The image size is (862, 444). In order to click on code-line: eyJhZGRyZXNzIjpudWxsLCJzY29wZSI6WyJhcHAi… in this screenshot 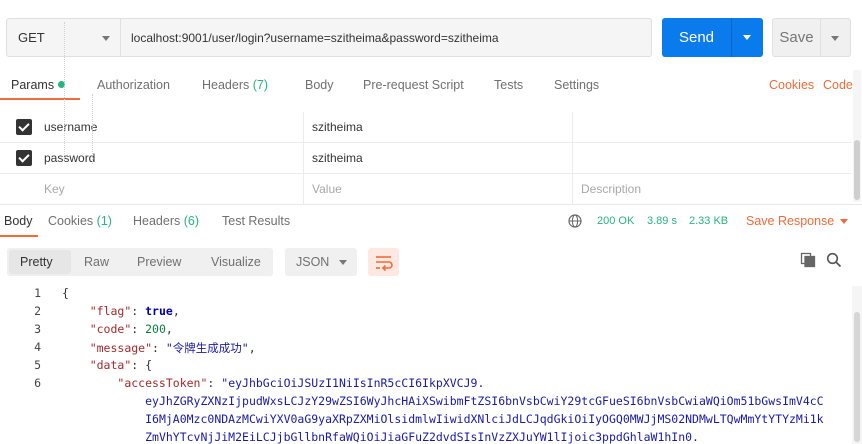, I will do `click(425, 403)`.